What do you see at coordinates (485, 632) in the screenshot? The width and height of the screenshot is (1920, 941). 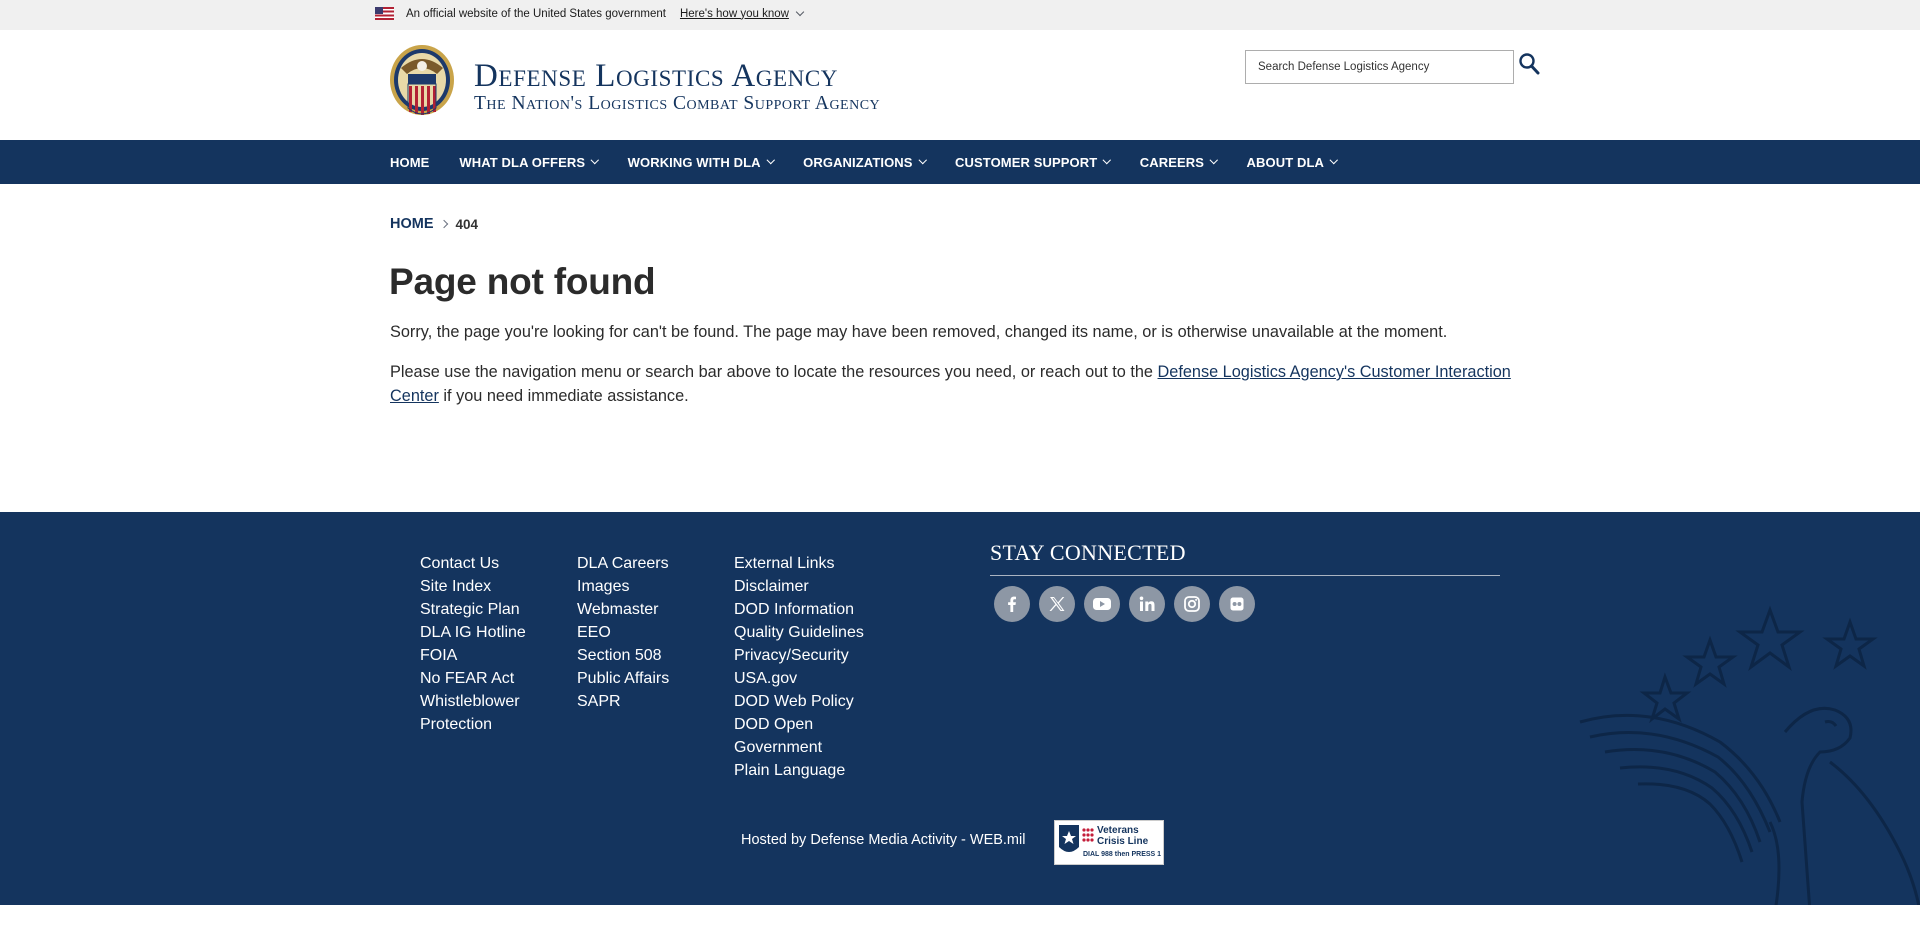 I see `footer-link-dla-ig-hotline: DLA IG Hotline` at bounding box center [485, 632].